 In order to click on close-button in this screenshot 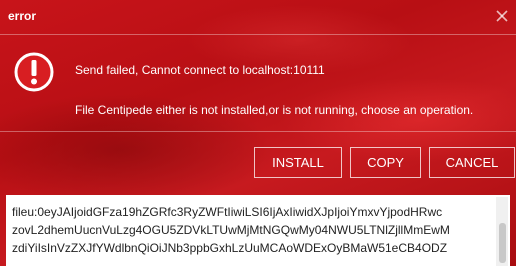, I will do `click(502, 16)`.